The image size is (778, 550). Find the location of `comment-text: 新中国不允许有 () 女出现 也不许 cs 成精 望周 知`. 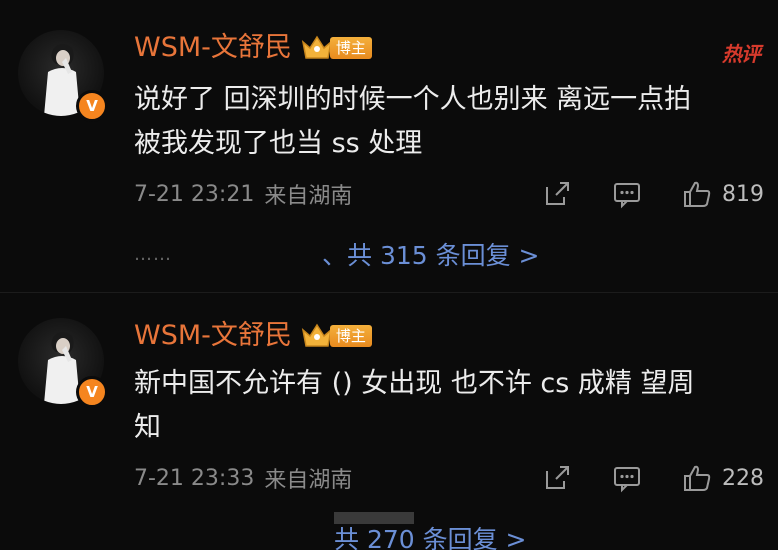

comment-text: 新中国不允许有 () 女出现 也不许 cs 成精 望周 知 is located at coordinates (449, 406).